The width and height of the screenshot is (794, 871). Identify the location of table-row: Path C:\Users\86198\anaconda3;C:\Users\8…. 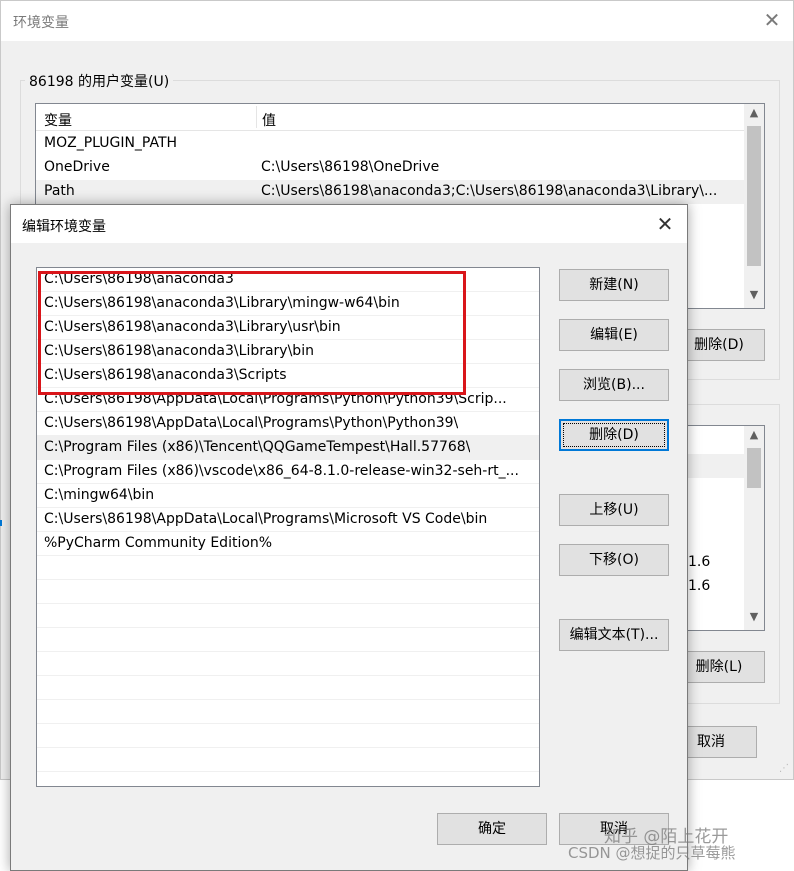
(391, 192).